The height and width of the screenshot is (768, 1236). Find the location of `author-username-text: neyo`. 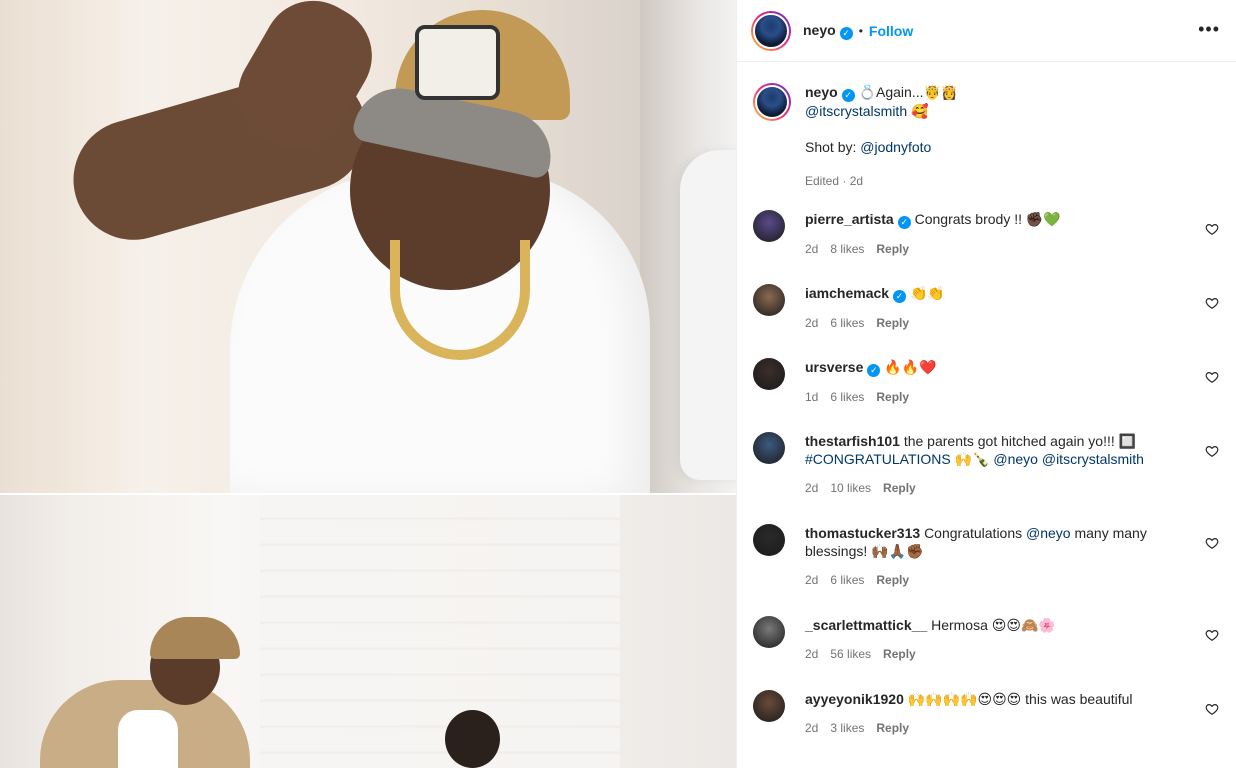

author-username-text: neyo is located at coordinates (819, 30).